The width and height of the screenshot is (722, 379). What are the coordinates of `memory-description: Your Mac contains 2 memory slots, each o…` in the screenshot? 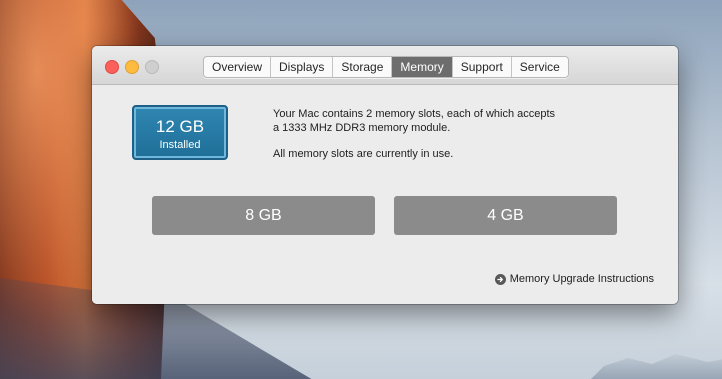 It's located at (443, 134).